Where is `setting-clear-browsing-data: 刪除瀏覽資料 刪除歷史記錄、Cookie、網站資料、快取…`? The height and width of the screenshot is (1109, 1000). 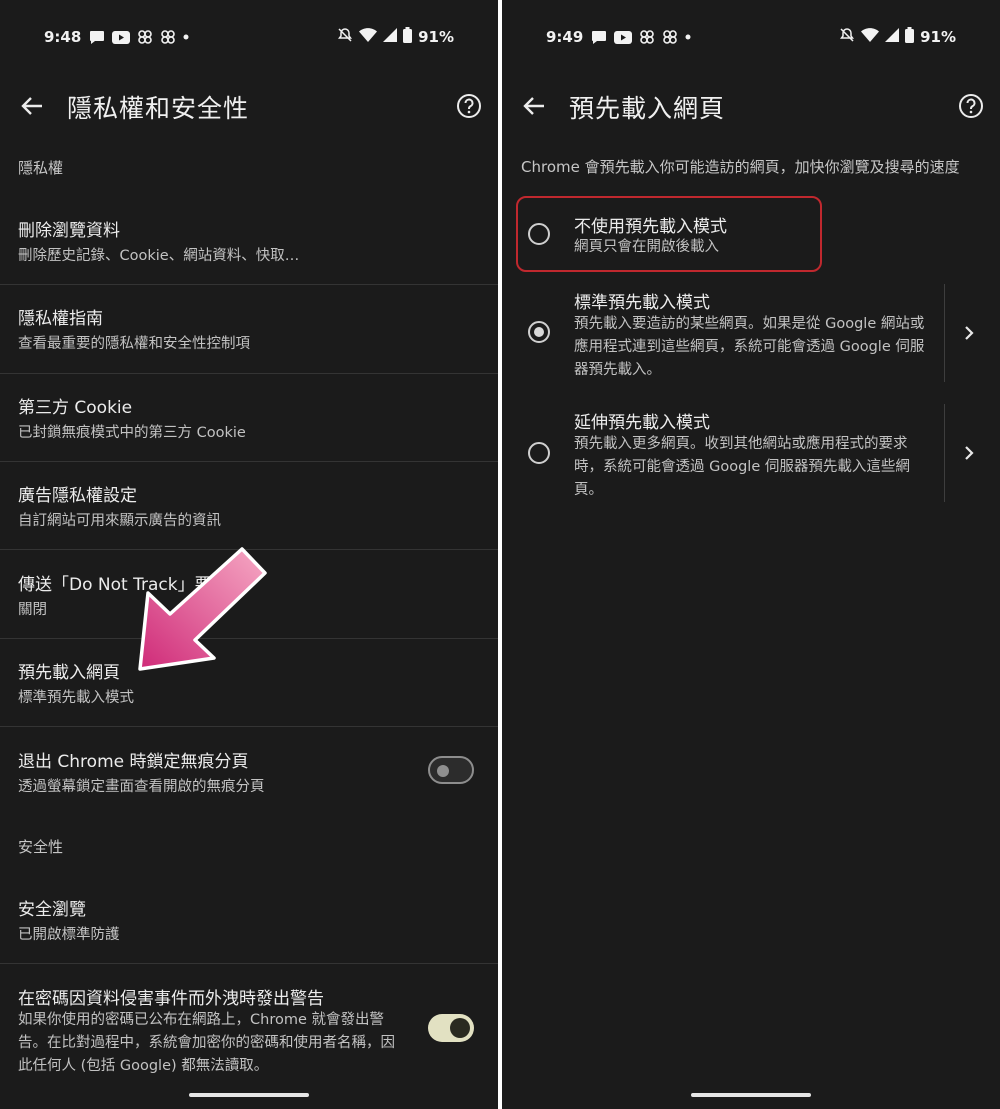 setting-clear-browsing-data: 刪除瀏覽資料 刪除歷史記錄、Cookie、網站資料、快取… is located at coordinates (249, 240).